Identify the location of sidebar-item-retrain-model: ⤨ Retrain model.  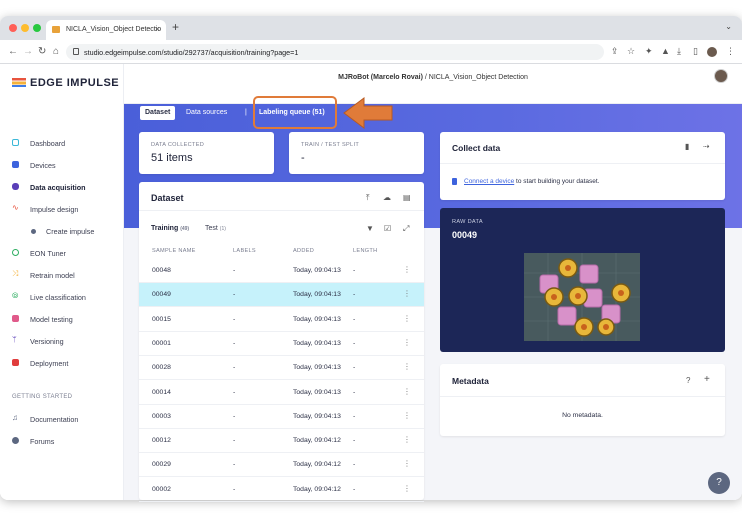
(62, 275).